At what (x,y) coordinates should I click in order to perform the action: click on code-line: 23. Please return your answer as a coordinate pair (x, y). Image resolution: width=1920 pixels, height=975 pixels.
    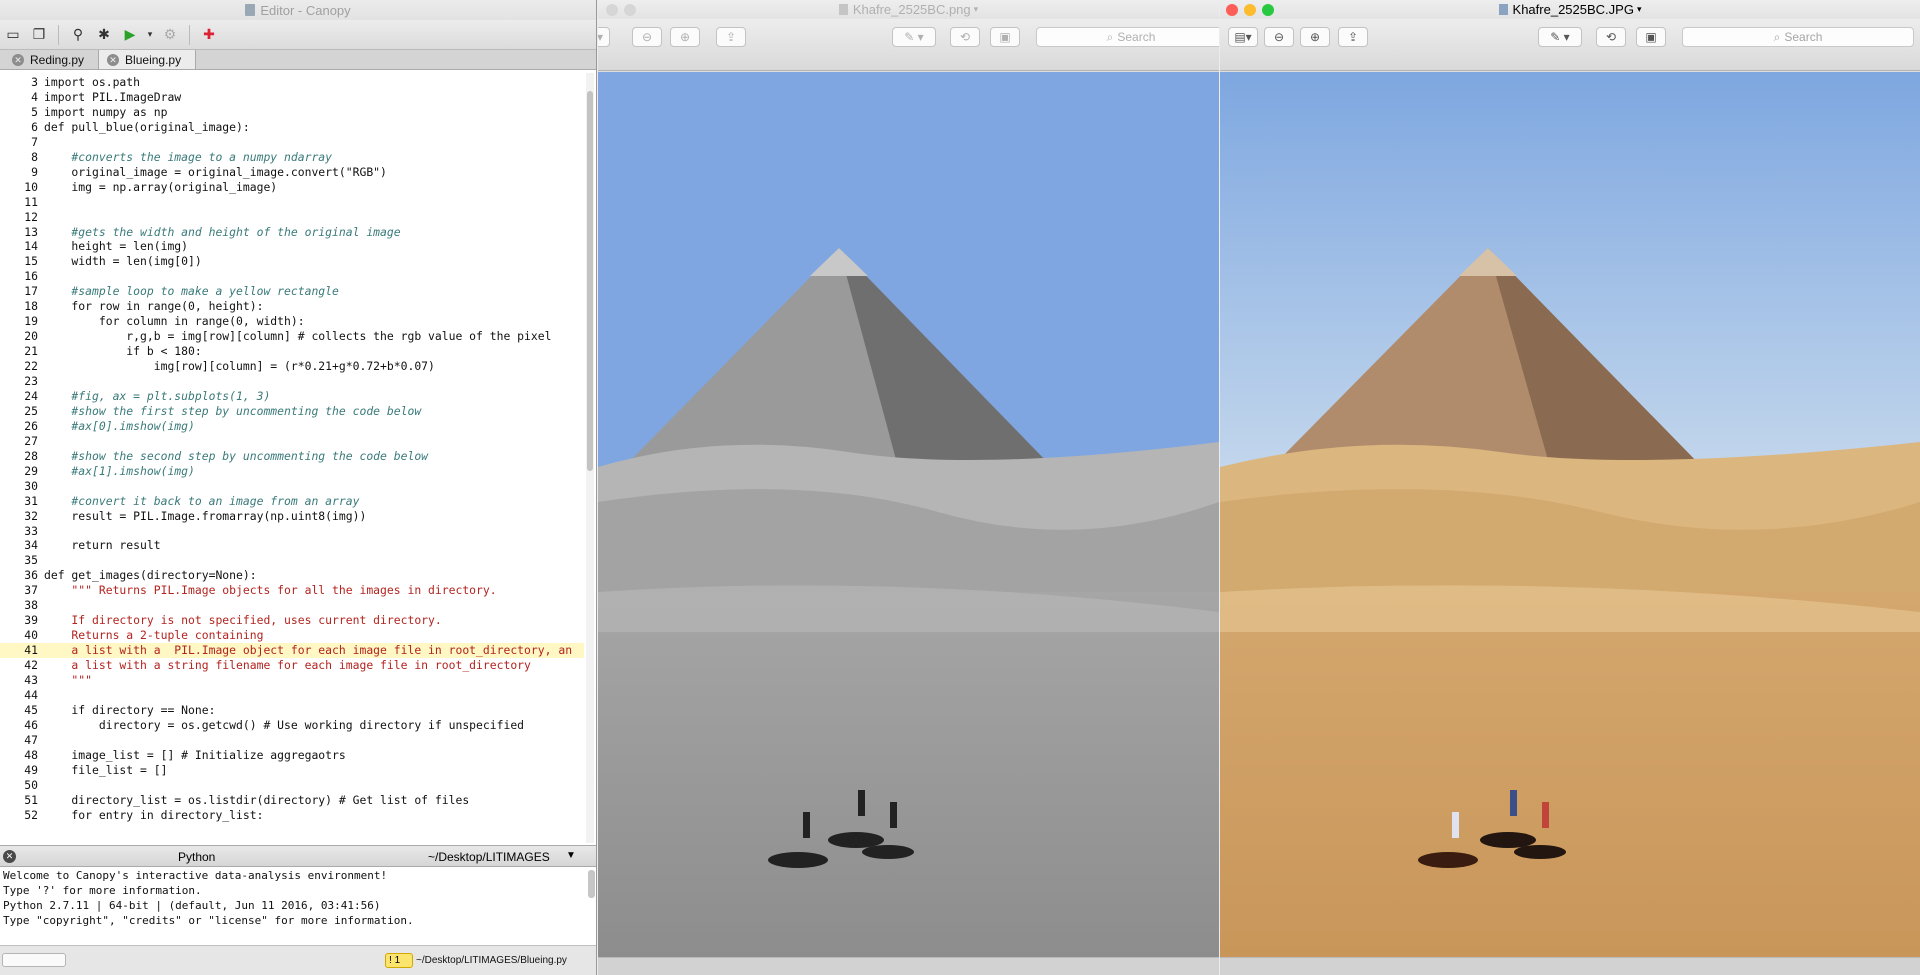
    Looking at the image, I should click on (292, 381).